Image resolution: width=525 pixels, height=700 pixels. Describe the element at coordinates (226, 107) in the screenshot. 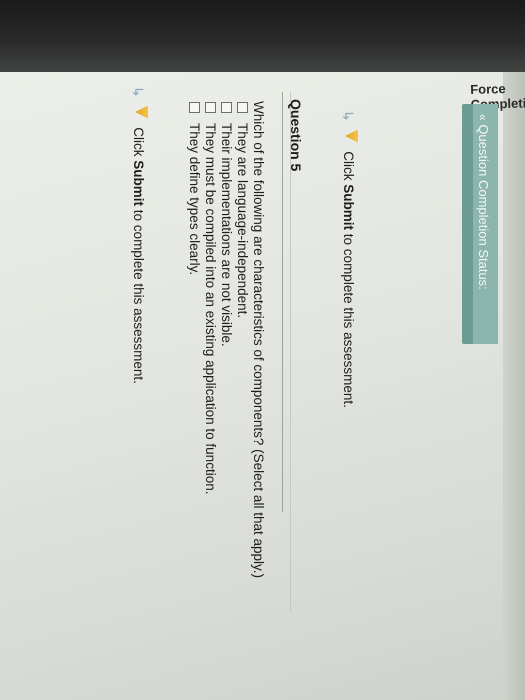

I see `option-2-checkbox` at that location.